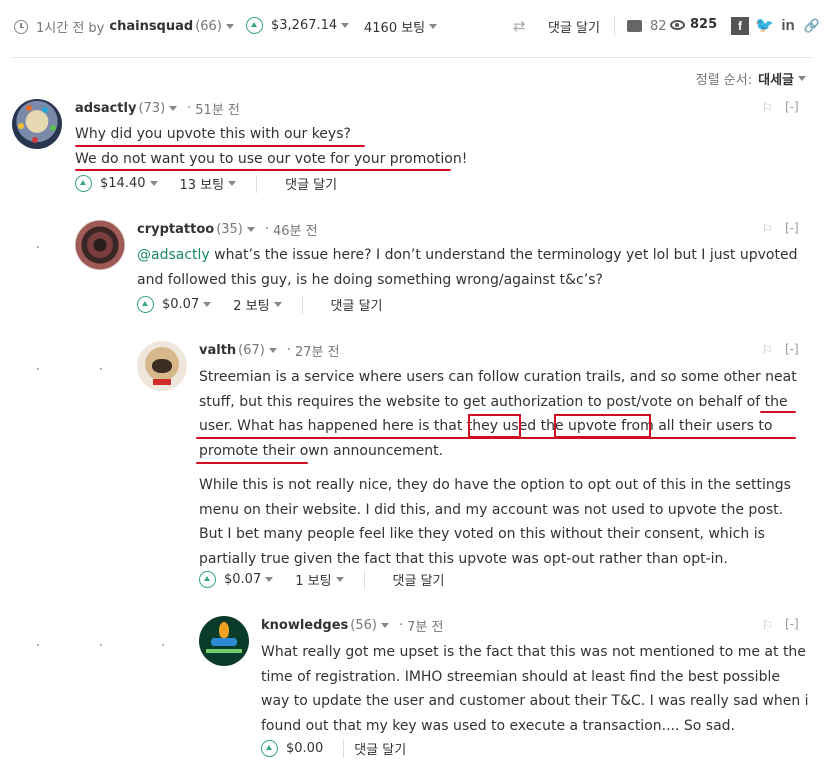 Image resolution: width=826 pixels, height=769 pixels. Describe the element at coordinates (251, 304) in the screenshot. I see `comment-votes: 2 보팅` at that location.